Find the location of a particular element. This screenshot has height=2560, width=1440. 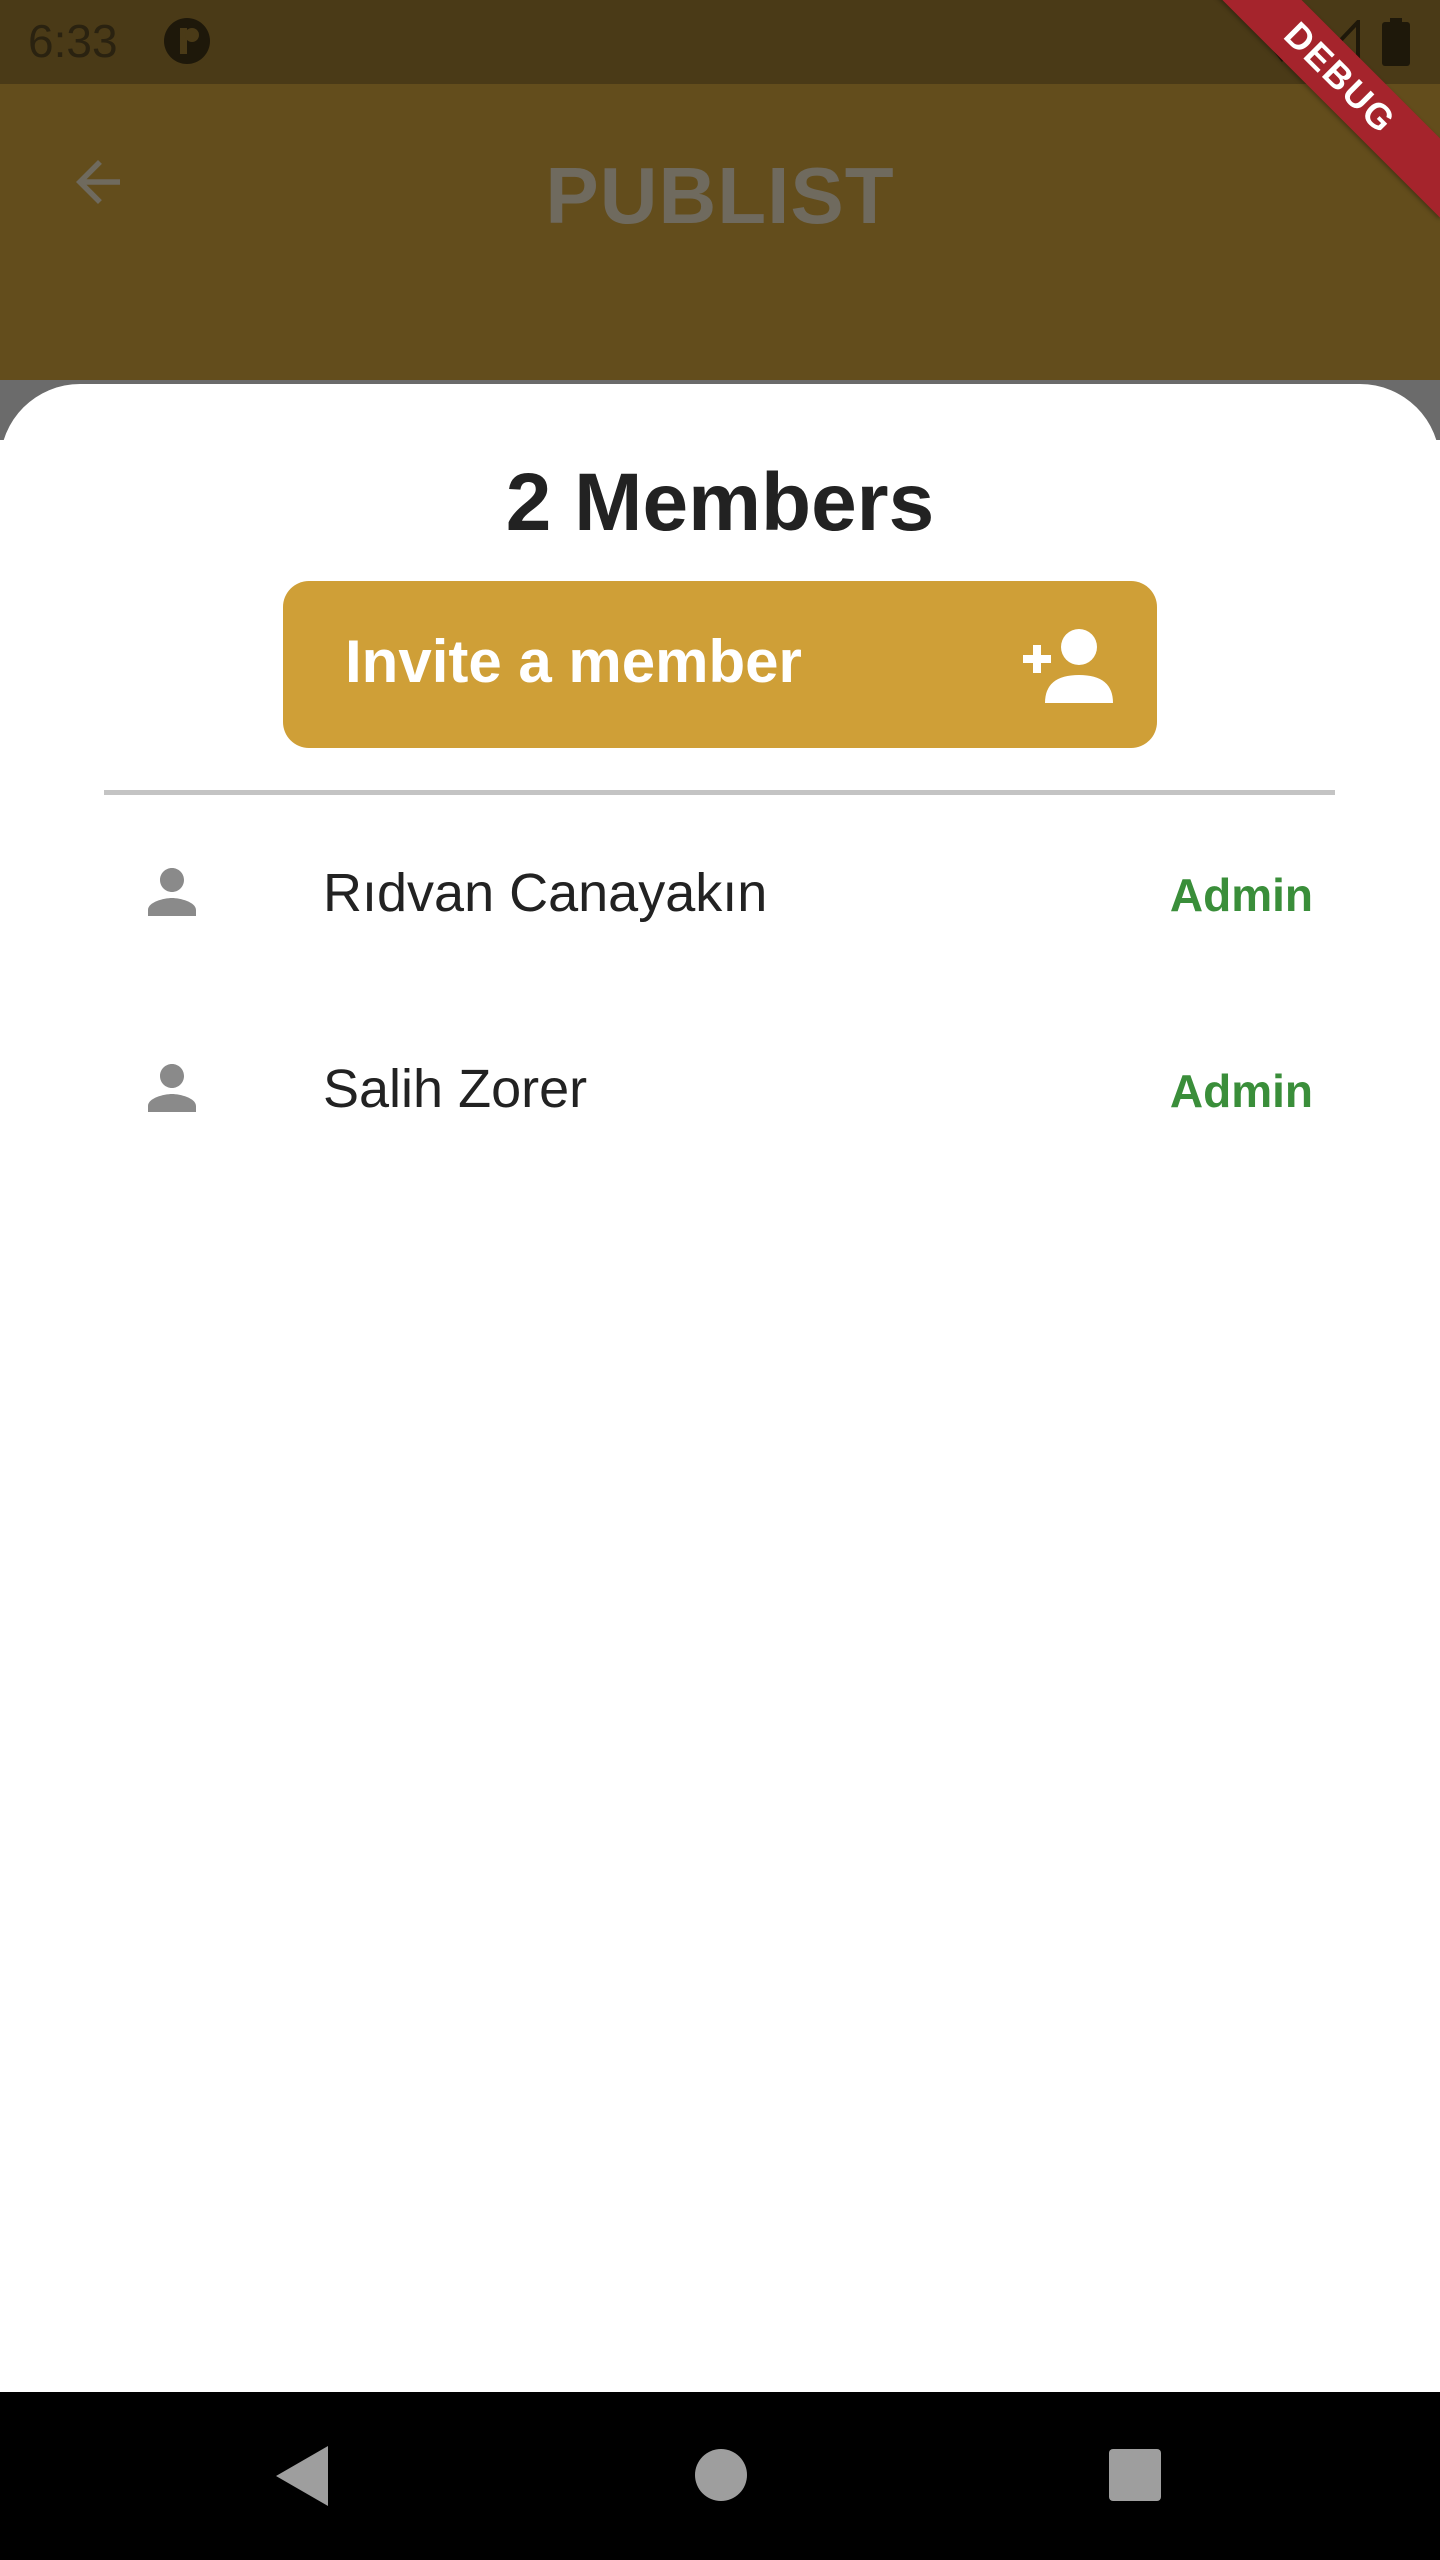

nav-home-icon is located at coordinates (721, 2475).